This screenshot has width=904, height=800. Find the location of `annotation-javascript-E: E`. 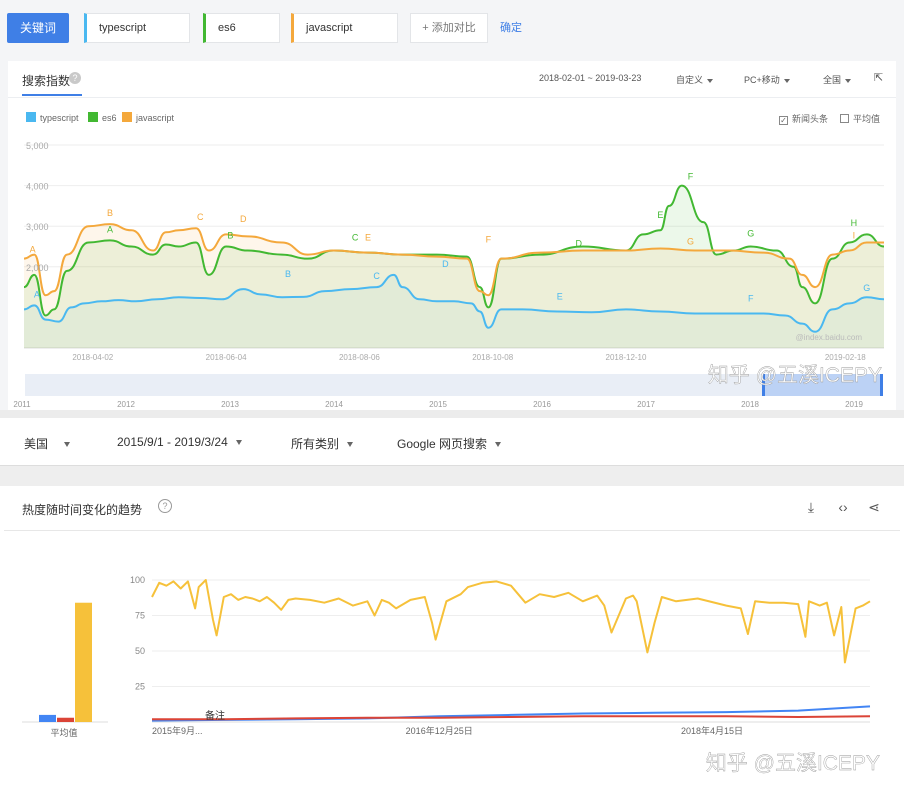

annotation-javascript-E: E is located at coordinates (368, 237).